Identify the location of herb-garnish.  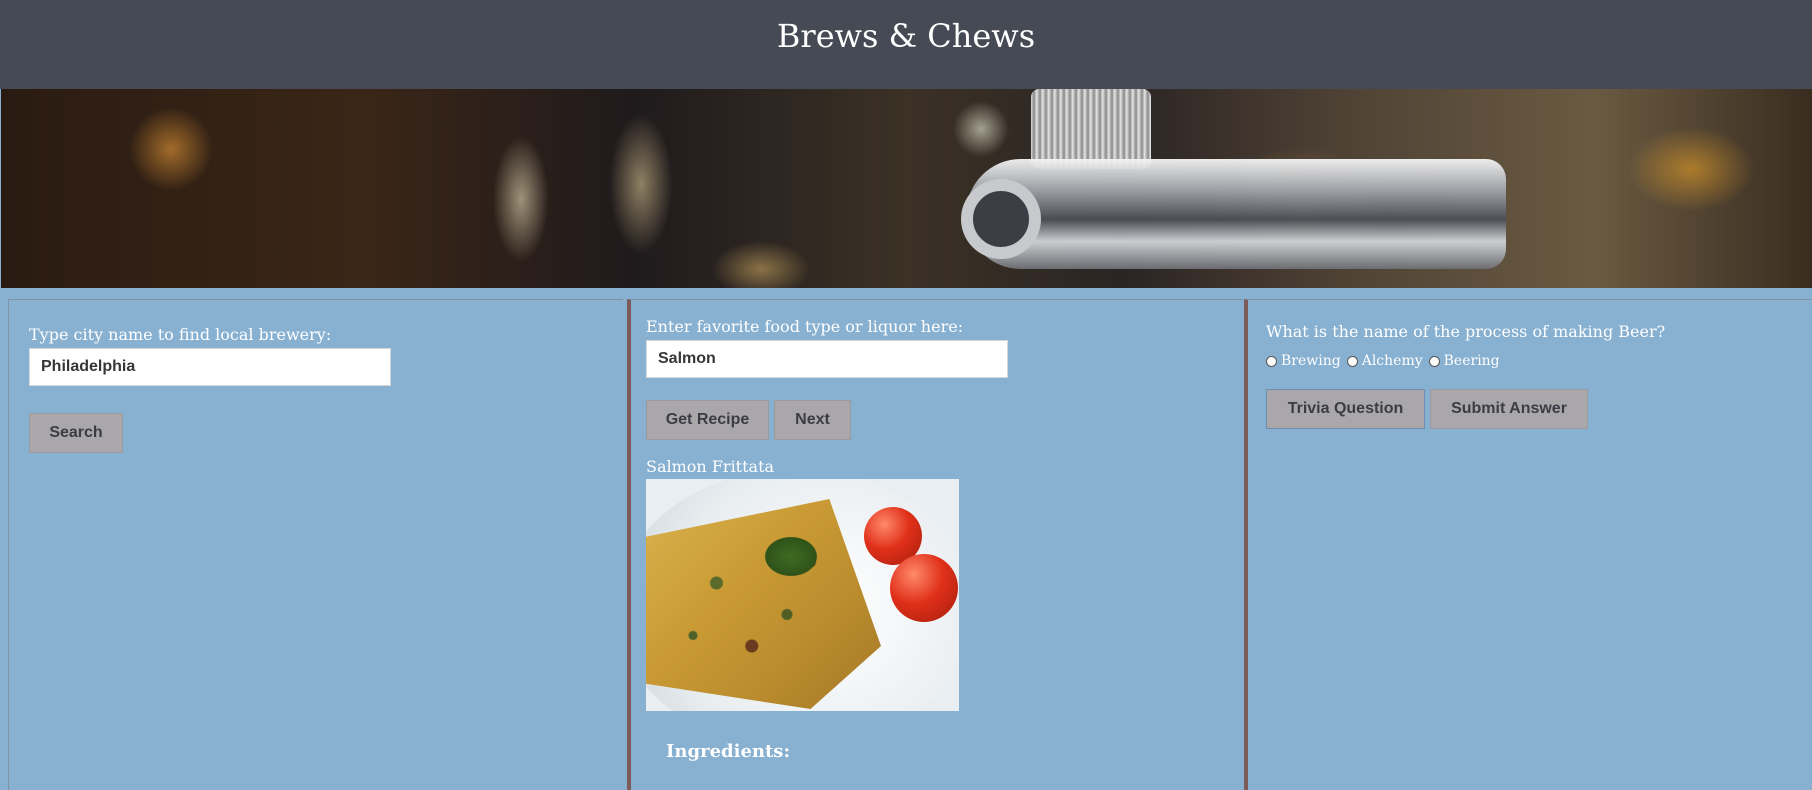
(791, 556).